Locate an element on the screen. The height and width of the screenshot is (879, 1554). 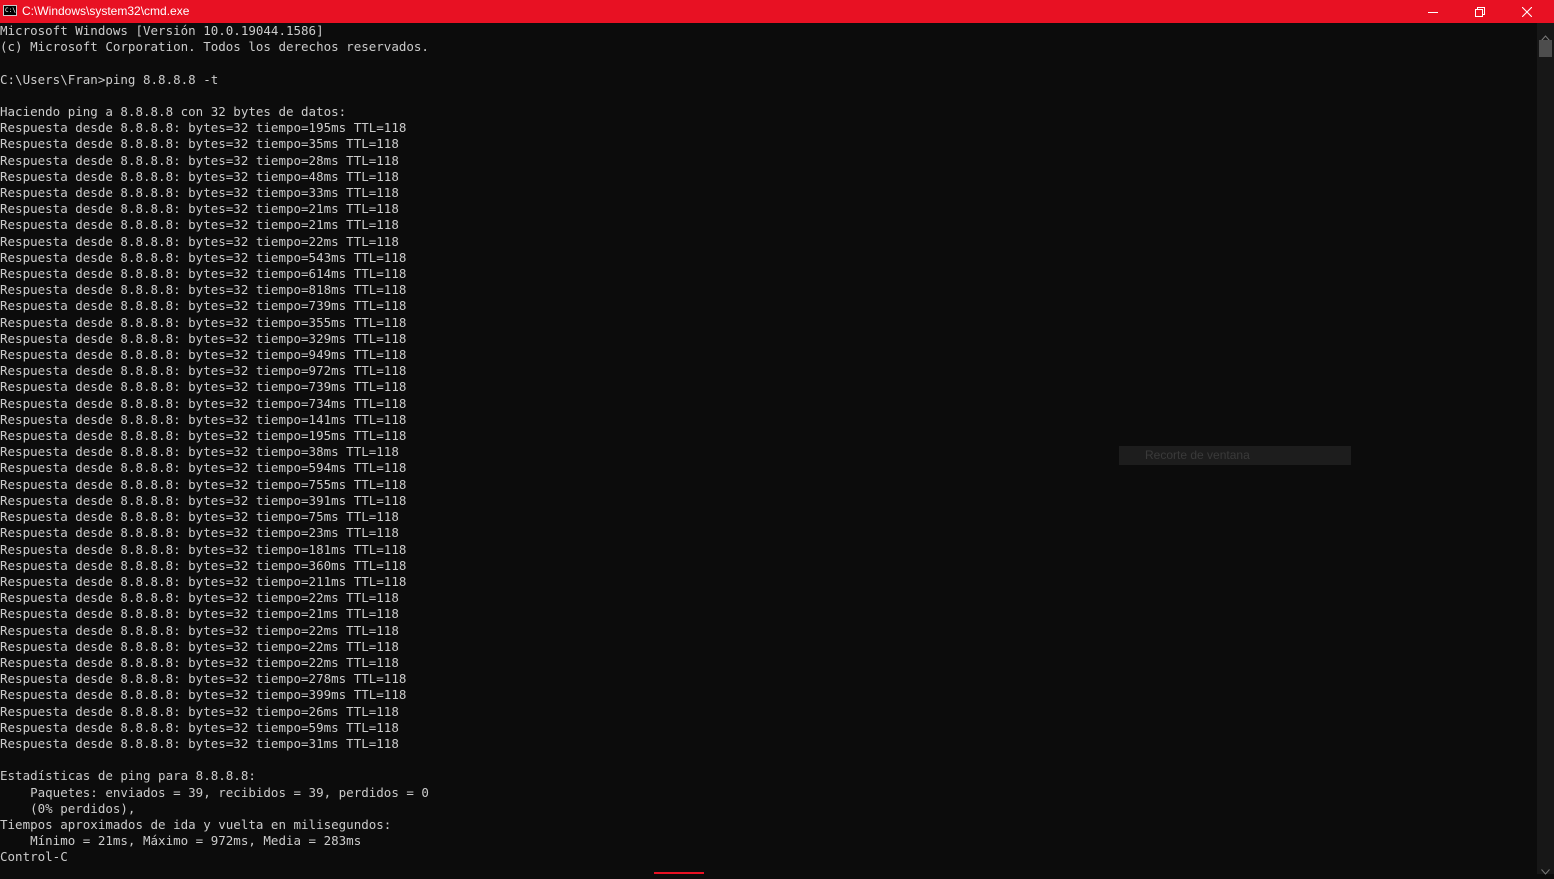
console-line: (0% perdidos), is located at coordinates (68, 808).